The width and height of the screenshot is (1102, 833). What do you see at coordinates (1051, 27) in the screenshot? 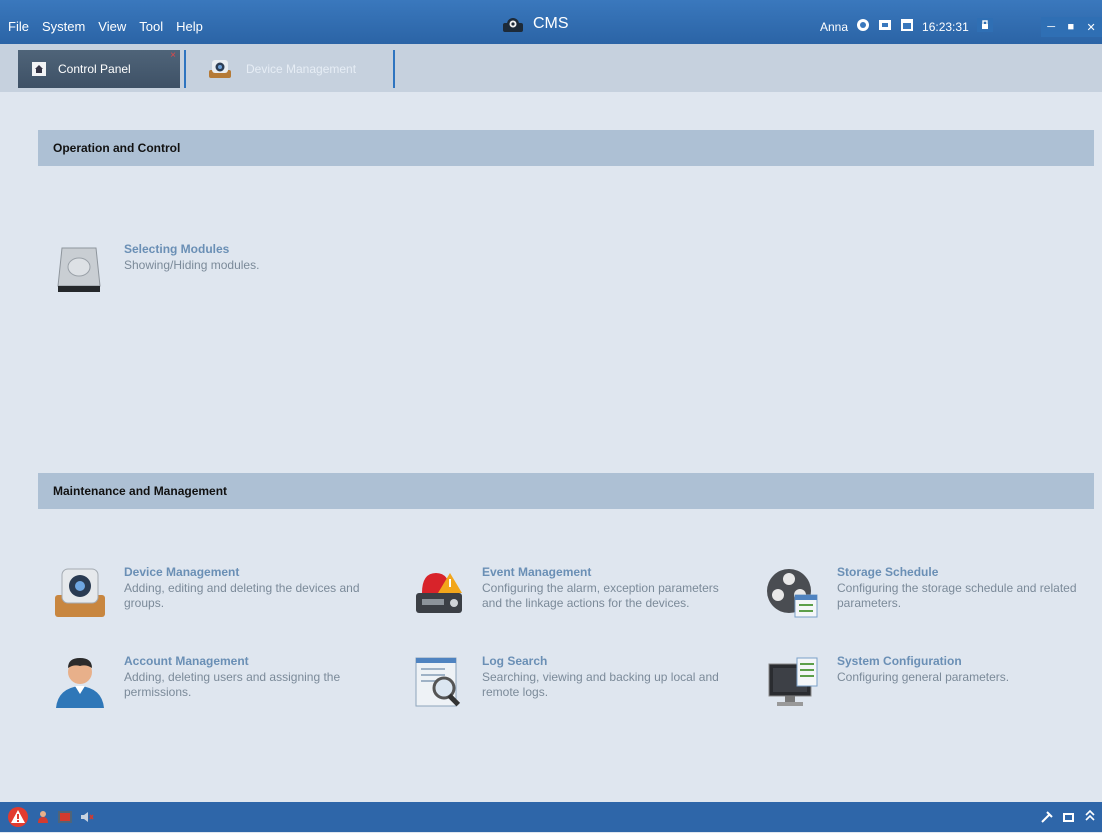
I see `minimize-icon: ─` at bounding box center [1051, 27].